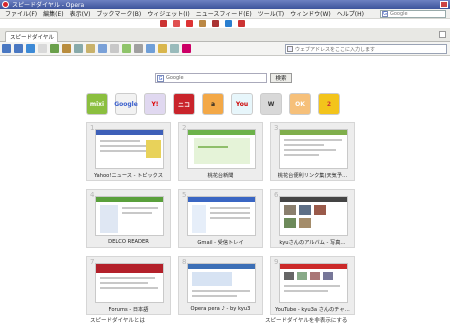 The height and width of the screenshot is (327, 450). What do you see at coordinates (168, 13) in the screenshot?
I see `menu-widgets: ウィジェット(I)` at bounding box center [168, 13].